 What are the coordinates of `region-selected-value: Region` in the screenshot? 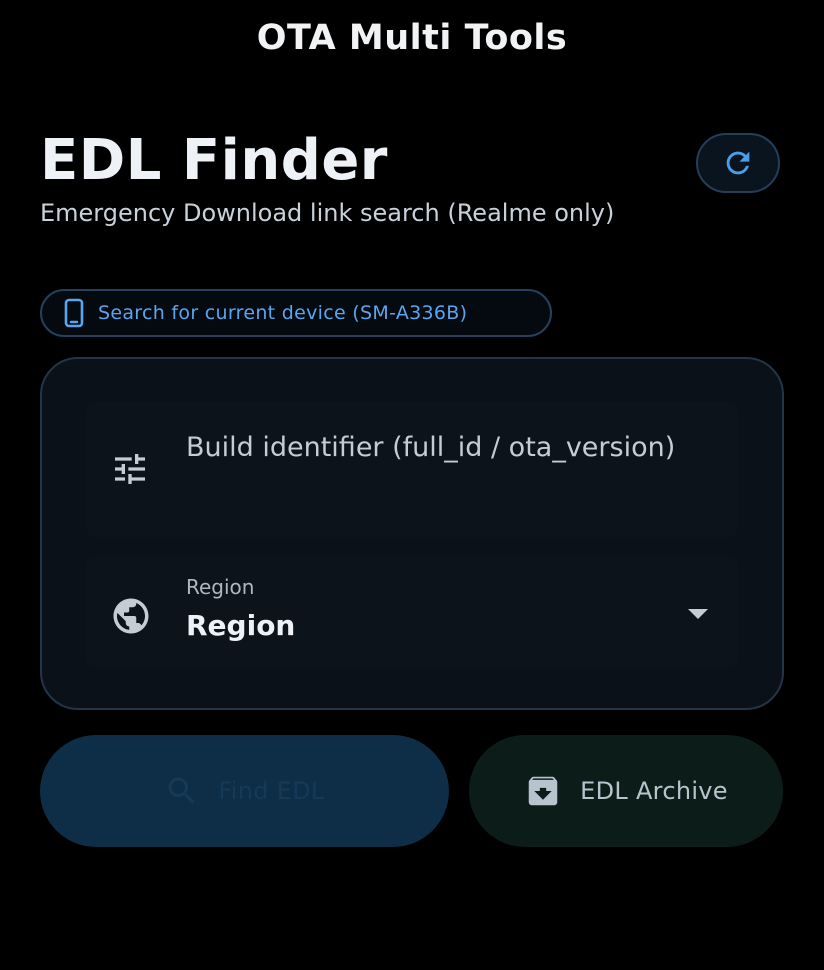 It's located at (241, 625).